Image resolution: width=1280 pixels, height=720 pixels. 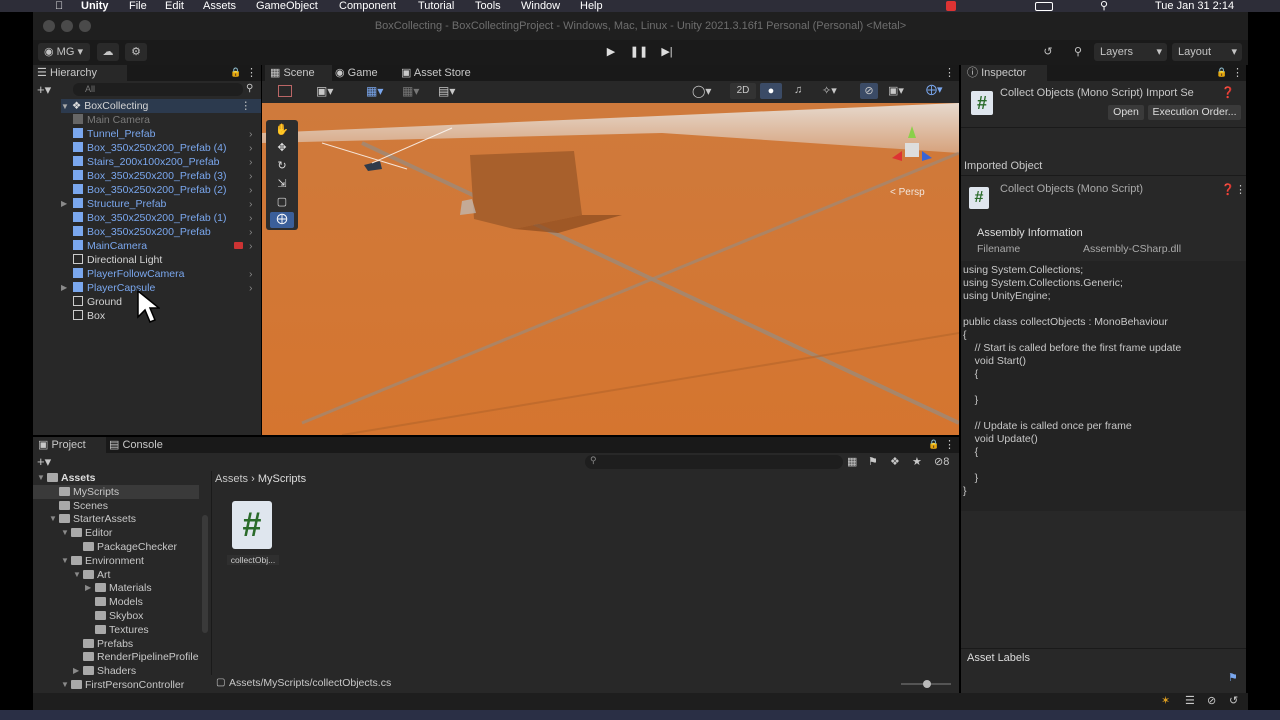 I want to click on tab-inspector: ⓘ Inspector, so click(x=1004, y=73).